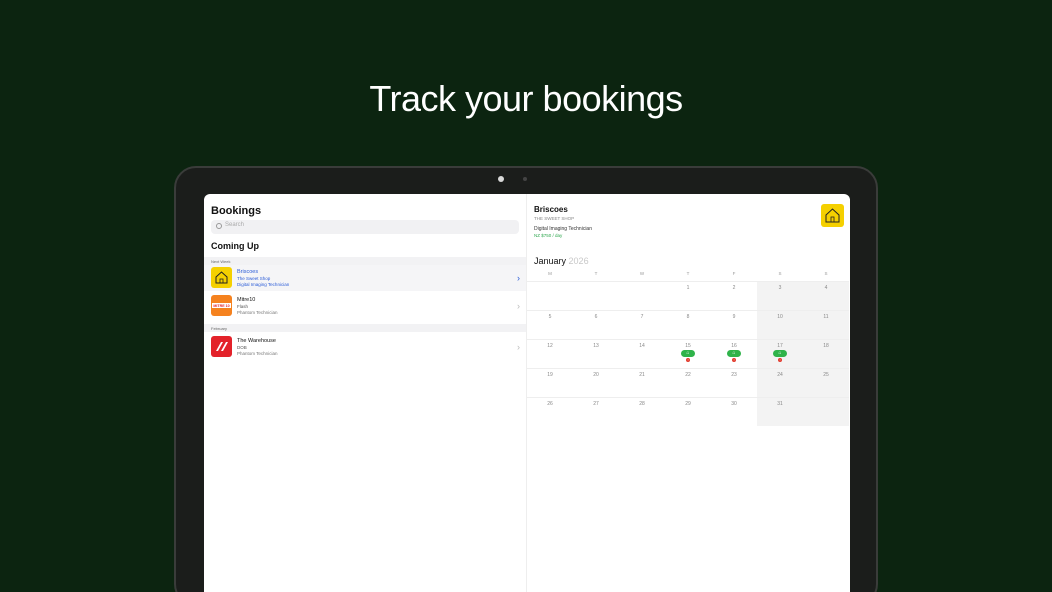  What do you see at coordinates (501, 179) in the screenshot?
I see `camera-dot` at bounding box center [501, 179].